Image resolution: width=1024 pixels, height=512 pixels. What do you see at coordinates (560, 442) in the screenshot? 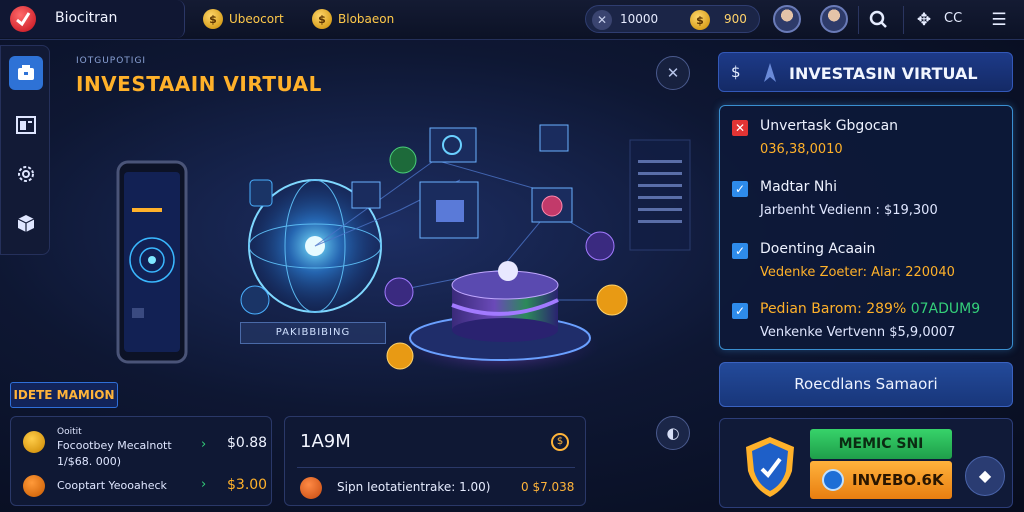
I see `info-icon: $` at bounding box center [560, 442].